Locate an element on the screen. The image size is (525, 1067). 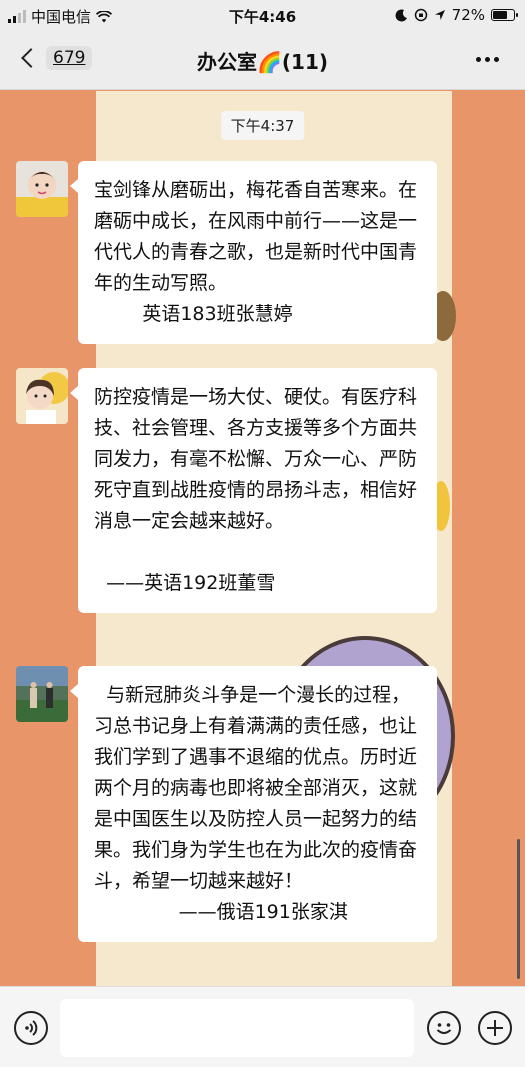
battery-fill is located at coordinates (500, 15).